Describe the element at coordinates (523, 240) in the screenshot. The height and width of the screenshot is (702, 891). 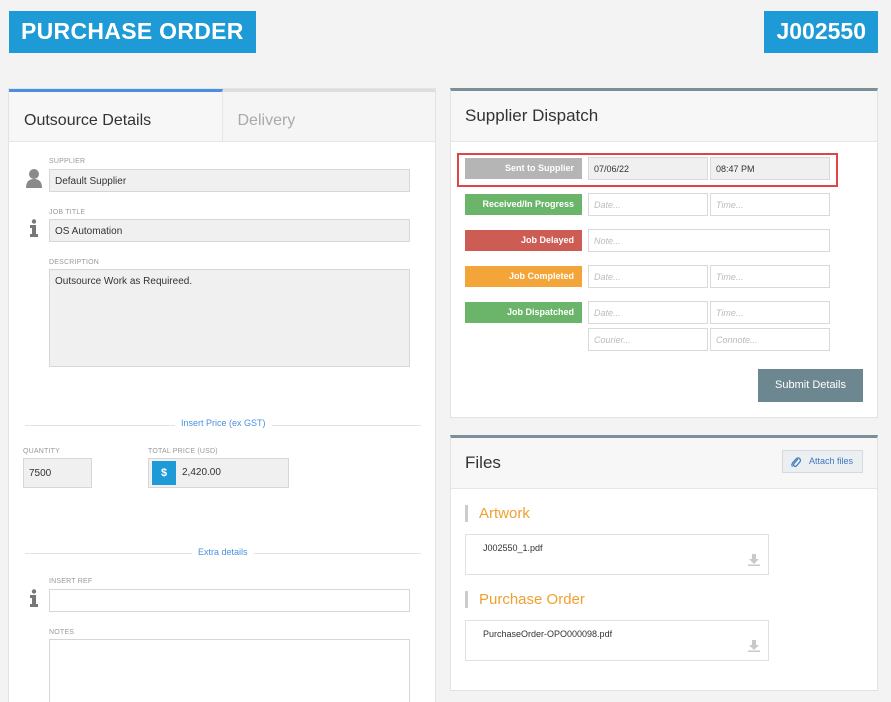
I see `job-delayed-button: Job Delayed` at that location.